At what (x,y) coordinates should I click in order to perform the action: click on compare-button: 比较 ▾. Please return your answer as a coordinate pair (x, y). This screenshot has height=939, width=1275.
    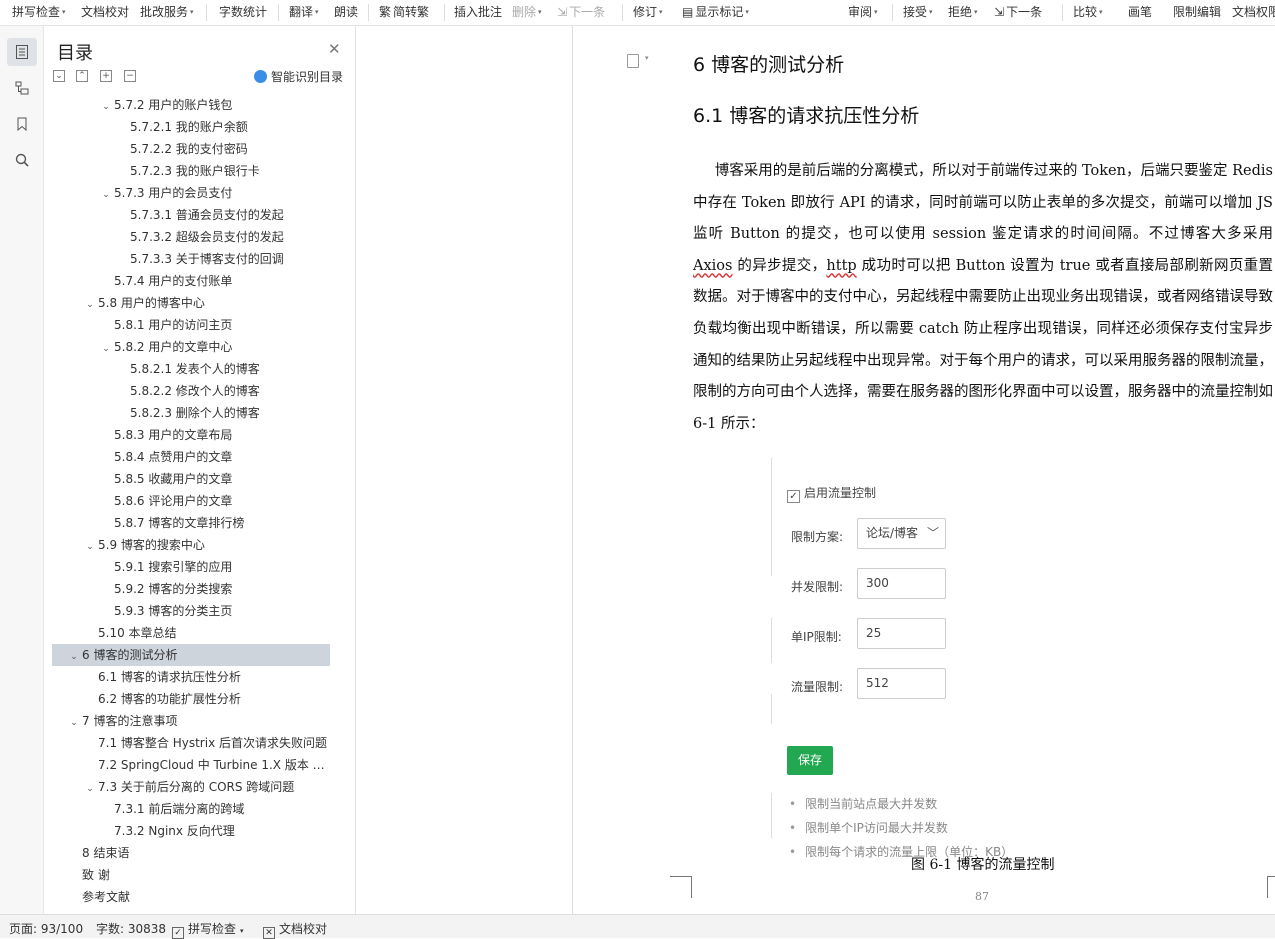
    Looking at the image, I should click on (1088, 12).